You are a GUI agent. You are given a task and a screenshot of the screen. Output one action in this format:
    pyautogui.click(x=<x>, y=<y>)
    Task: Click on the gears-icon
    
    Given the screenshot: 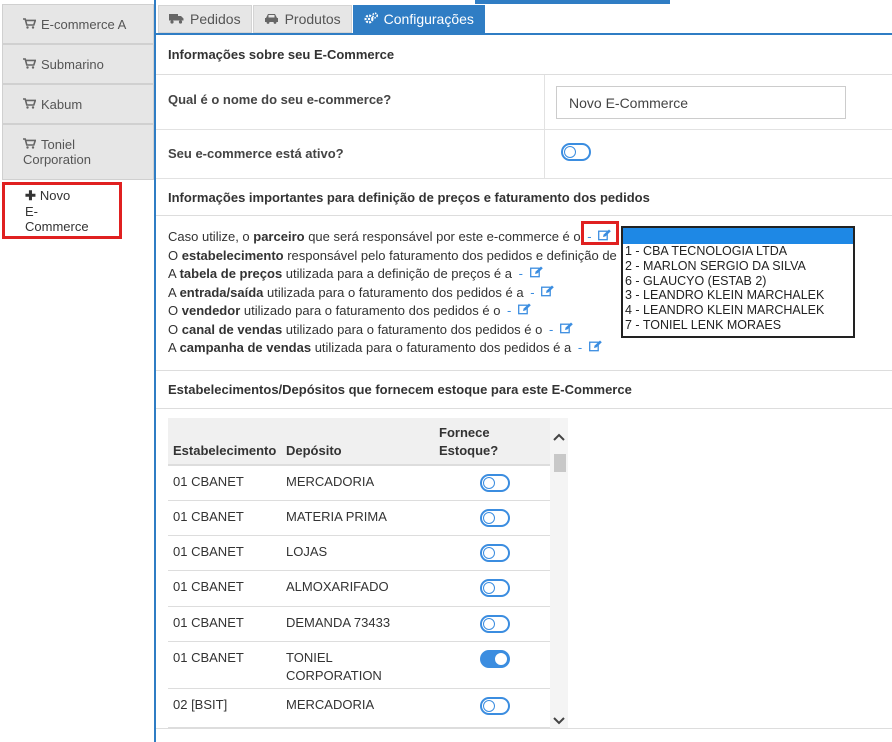 What is the action you would take?
    pyautogui.click(x=371, y=19)
    